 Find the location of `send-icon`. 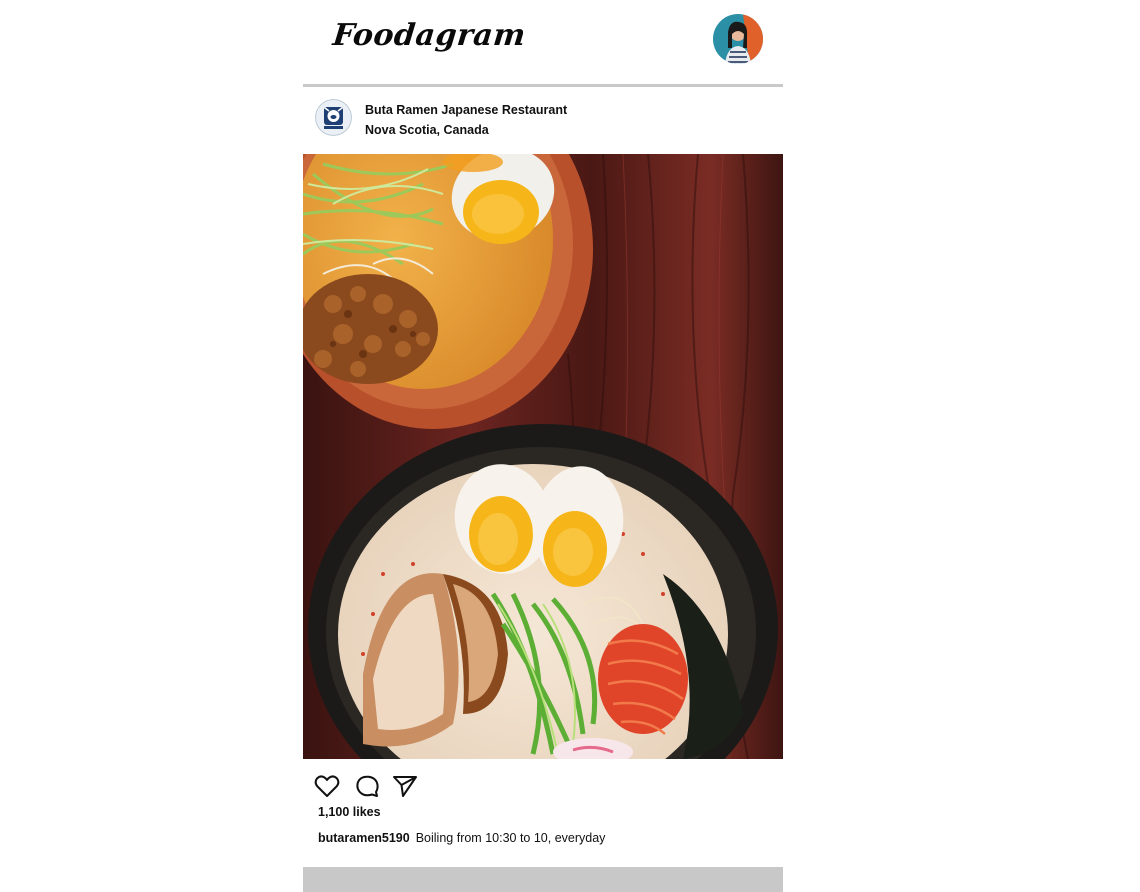

send-icon is located at coordinates (405, 786).